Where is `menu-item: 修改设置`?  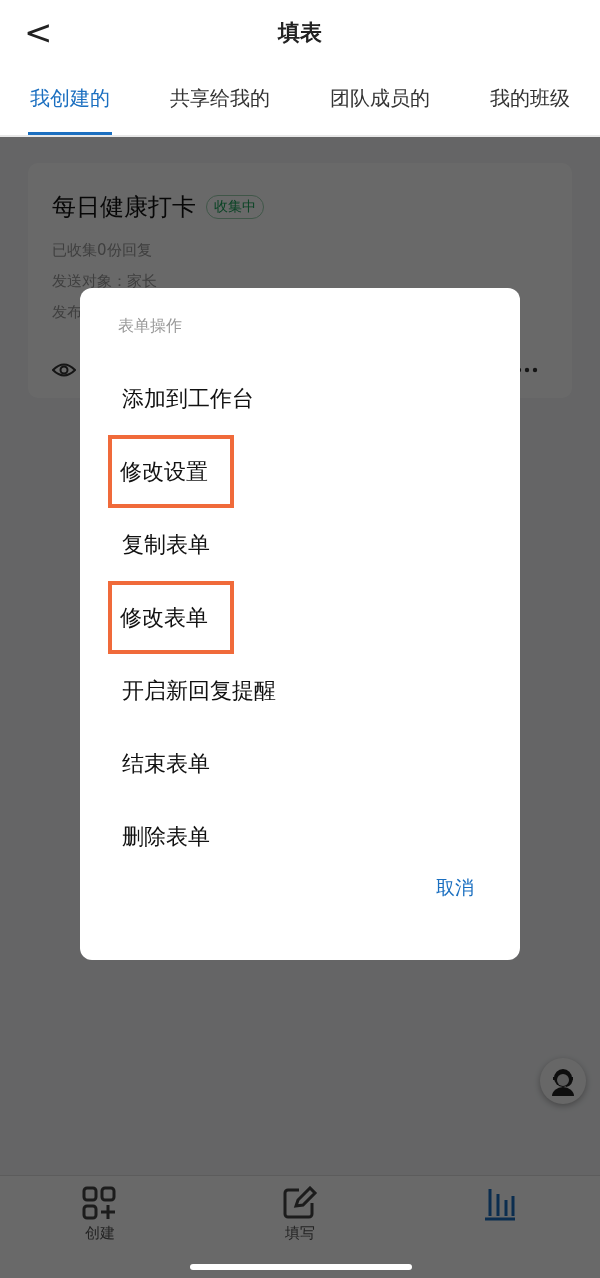
menu-item: 修改设置 is located at coordinates (171, 471).